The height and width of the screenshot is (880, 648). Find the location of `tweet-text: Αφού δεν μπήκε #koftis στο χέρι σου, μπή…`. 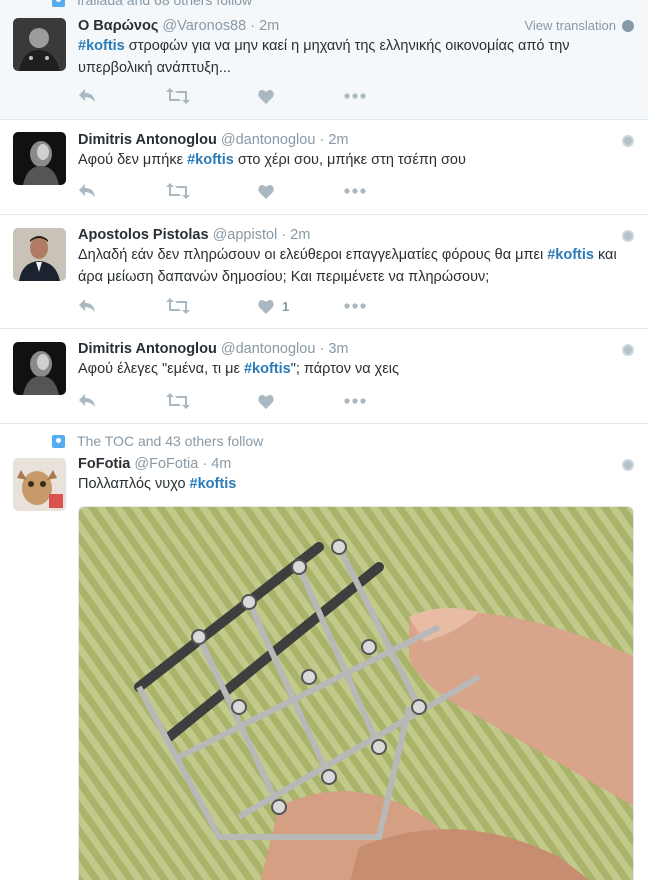

tweet-text: Αφού δεν μπήκε #koftis στο χέρι σου, μπή… is located at coordinates (356, 160).